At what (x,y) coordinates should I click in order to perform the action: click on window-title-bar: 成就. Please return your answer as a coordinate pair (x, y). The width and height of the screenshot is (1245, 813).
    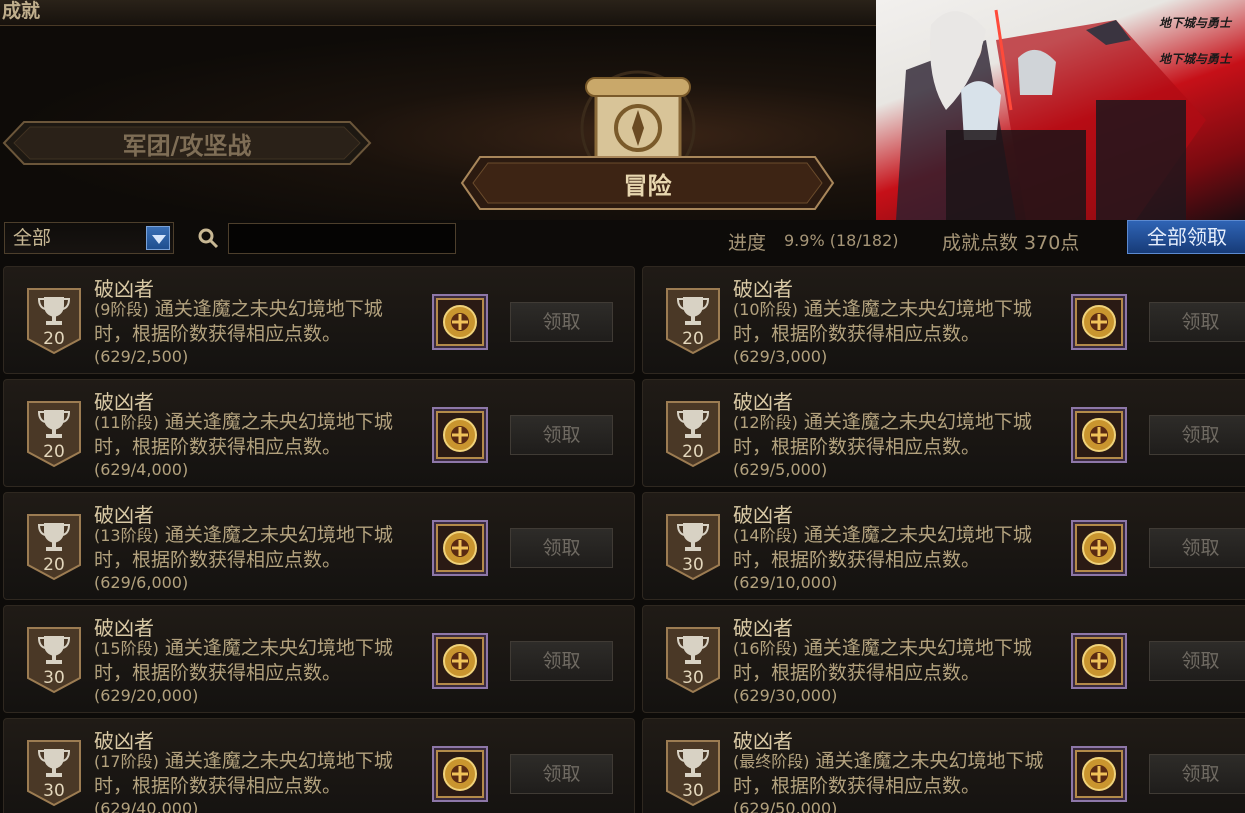
    Looking at the image, I should click on (440, 13).